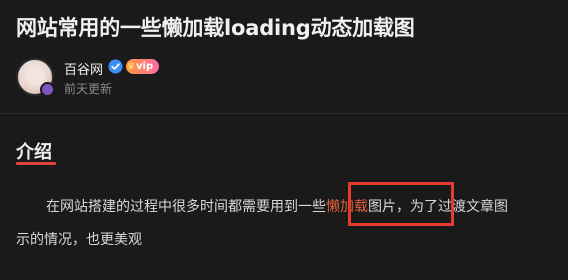 This screenshot has width=568, height=280. What do you see at coordinates (88, 89) in the screenshot?
I see `post-time: 前天更新` at bounding box center [88, 89].